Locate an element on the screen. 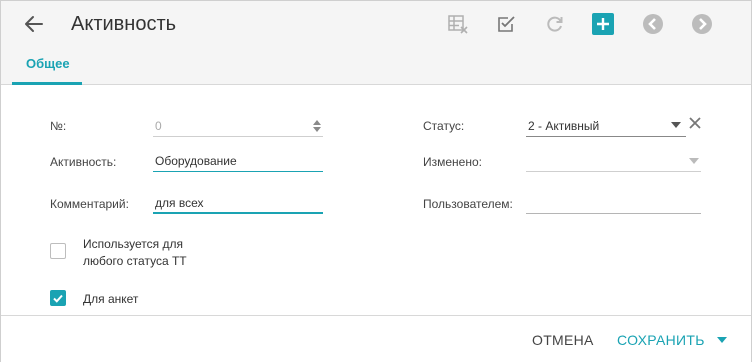  user-field is located at coordinates (613, 204).